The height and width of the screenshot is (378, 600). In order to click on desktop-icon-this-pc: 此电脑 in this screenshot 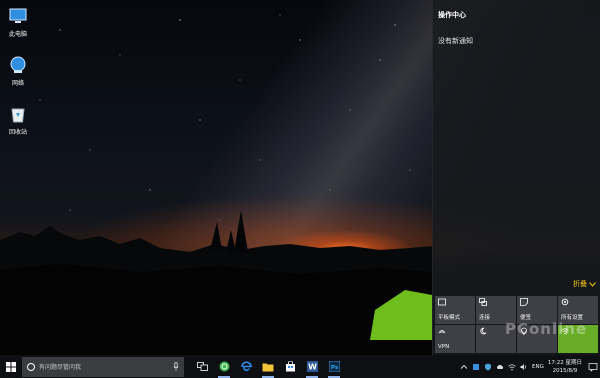, I will do `click(18, 22)`.